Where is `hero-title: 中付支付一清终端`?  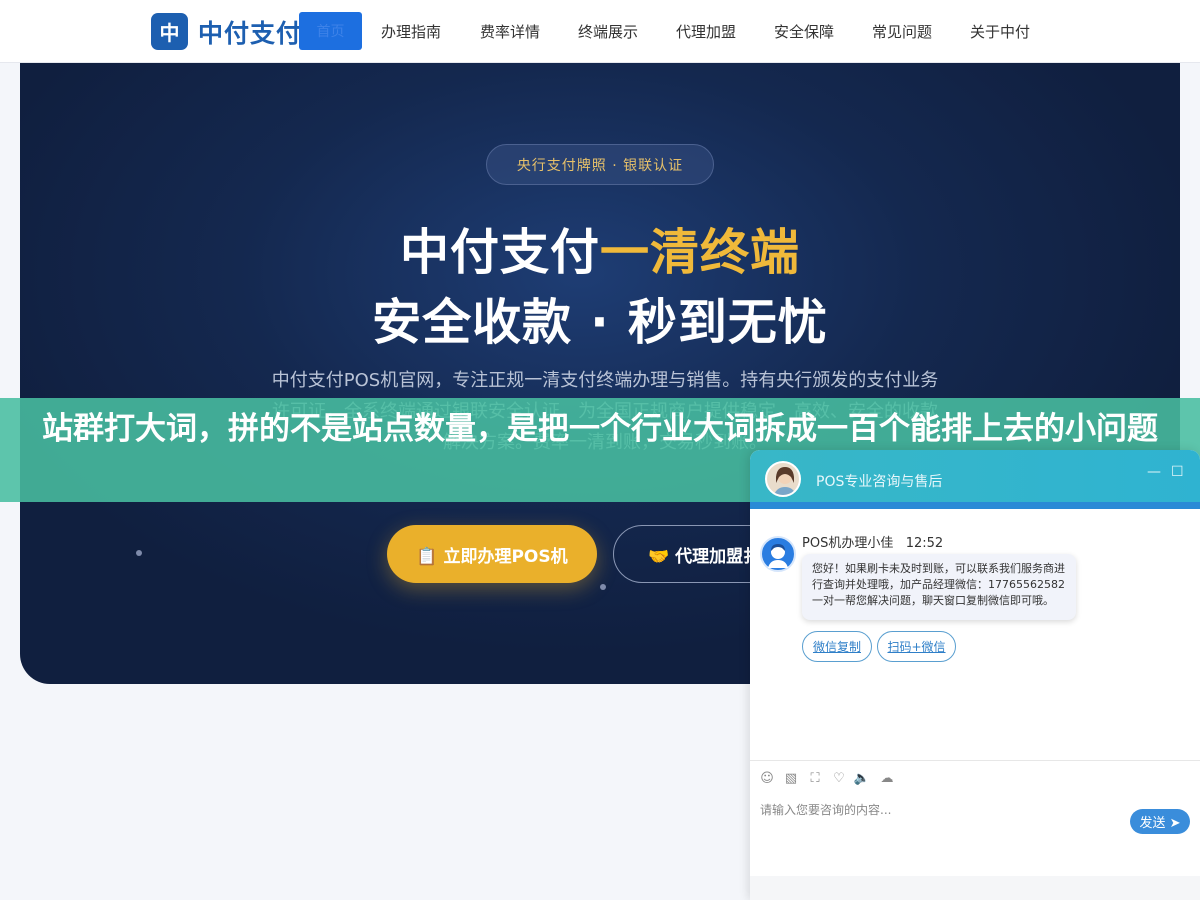
hero-title: 中付支付一清终端 is located at coordinates (600, 248).